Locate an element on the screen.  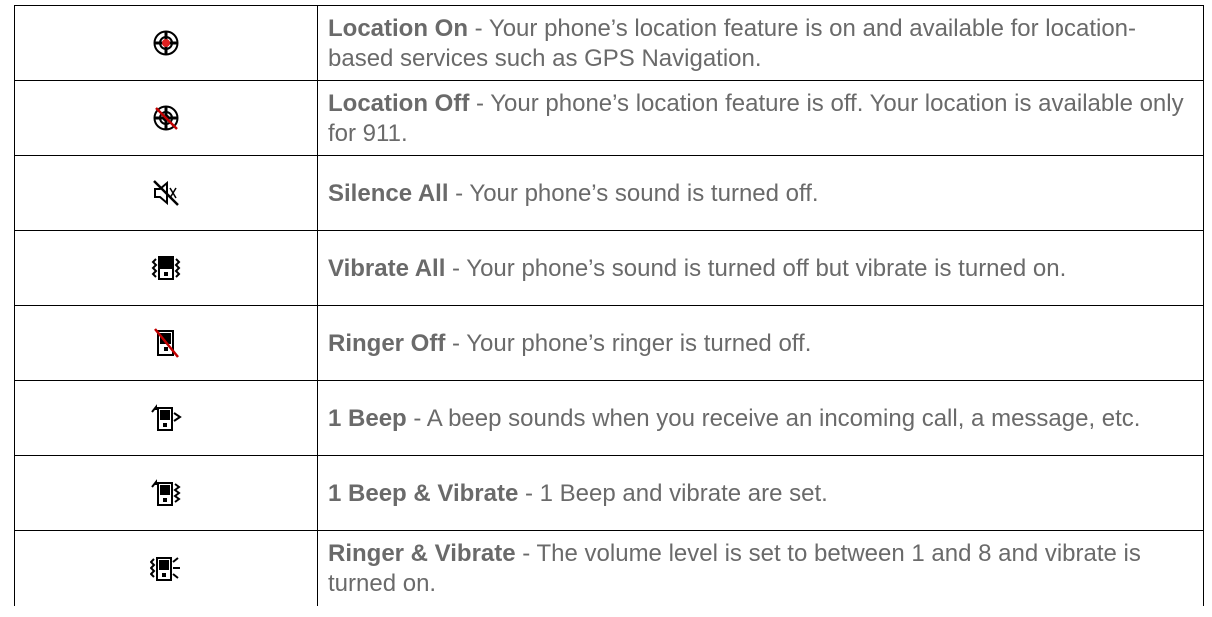
row-description: 1 Beep and vibrate are set. is located at coordinates (683, 493).